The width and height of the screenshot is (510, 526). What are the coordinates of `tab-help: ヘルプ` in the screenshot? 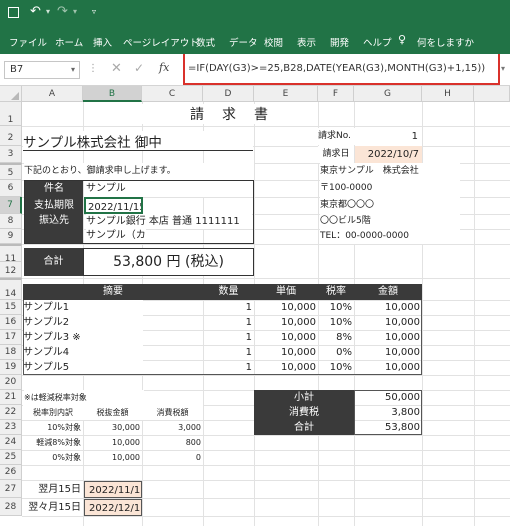 It's located at (377, 42).